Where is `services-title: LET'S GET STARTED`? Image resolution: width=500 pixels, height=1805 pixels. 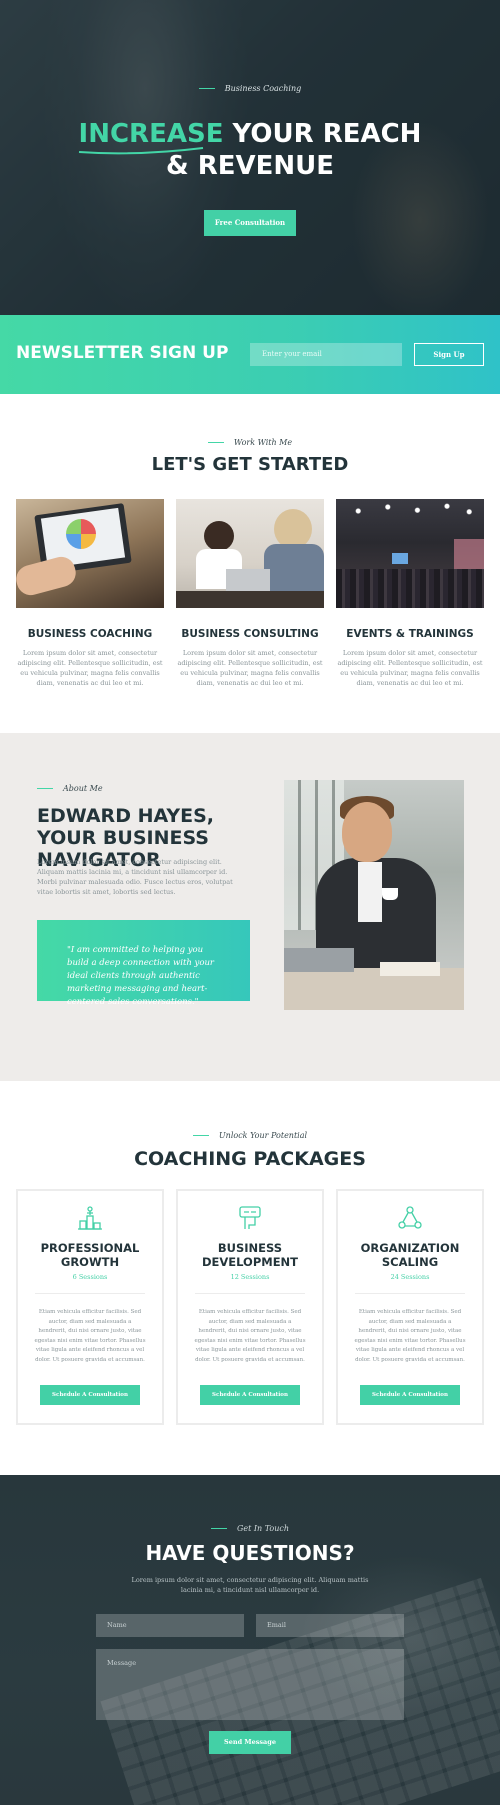 services-title: LET'S GET STARTED is located at coordinates (250, 464).